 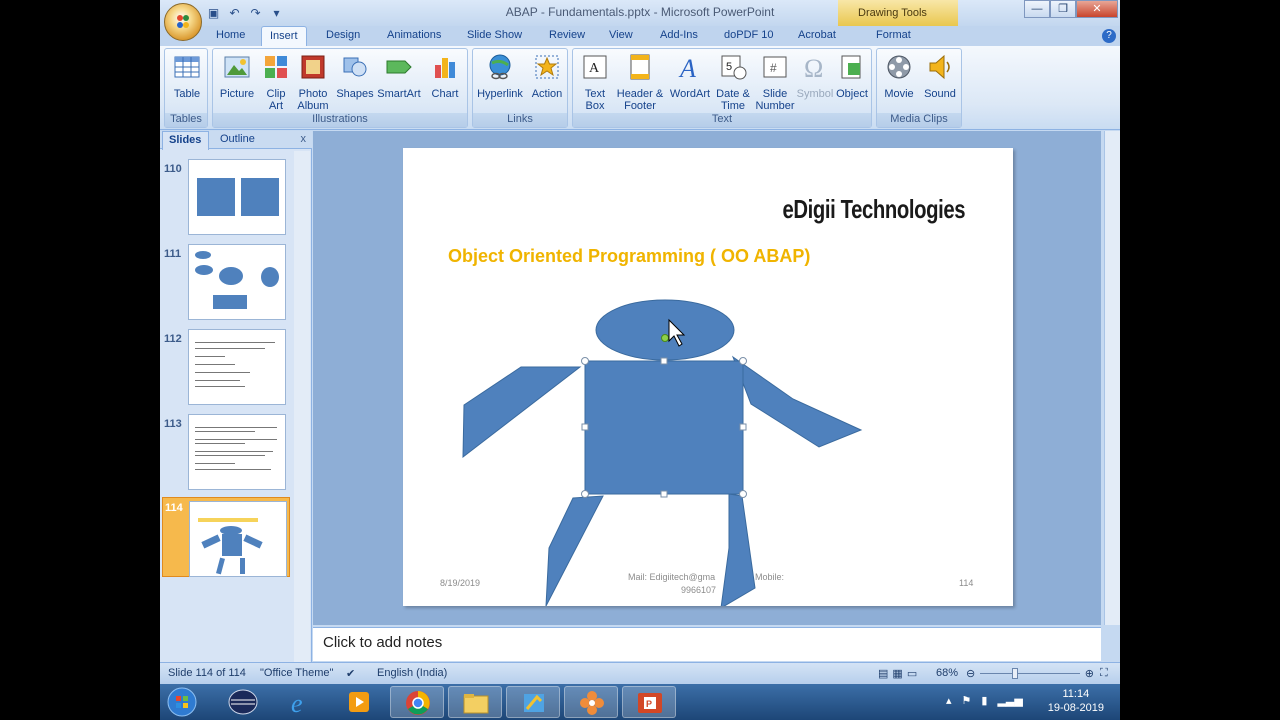 I want to click on tab-animations: Animations, so click(x=414, y=35).